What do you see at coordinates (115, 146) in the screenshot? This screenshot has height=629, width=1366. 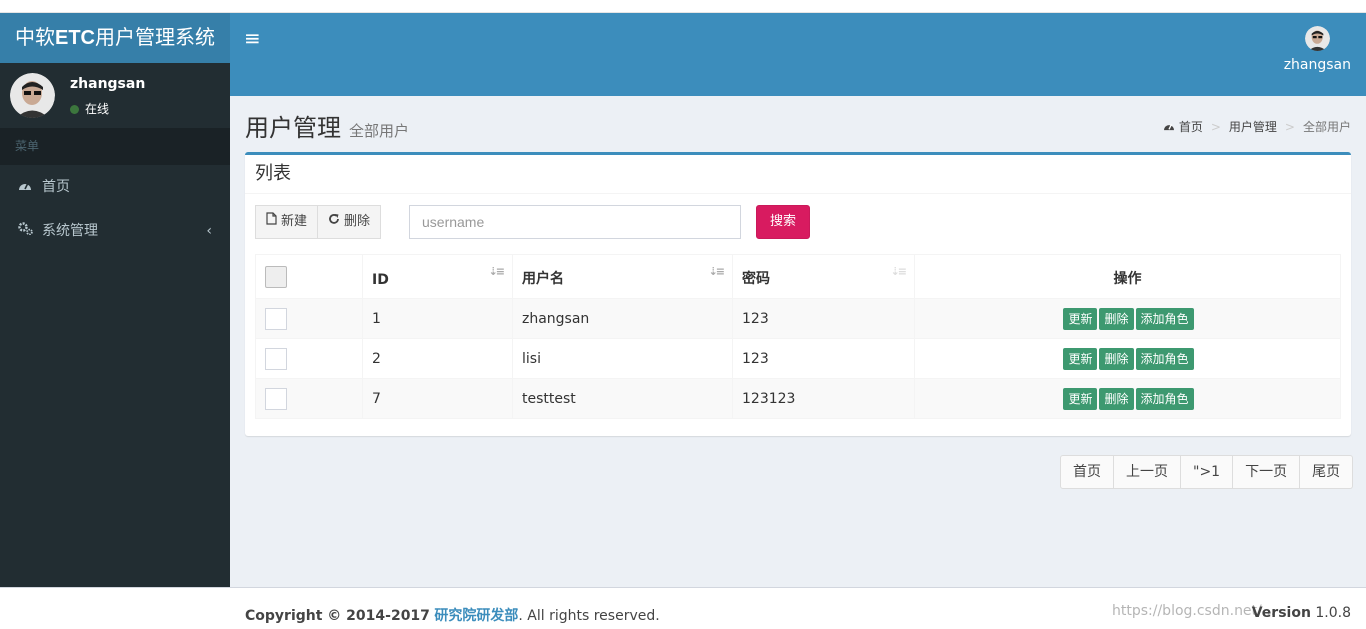 I see `menu-header: 菜单` at bounding box center [115, 146].